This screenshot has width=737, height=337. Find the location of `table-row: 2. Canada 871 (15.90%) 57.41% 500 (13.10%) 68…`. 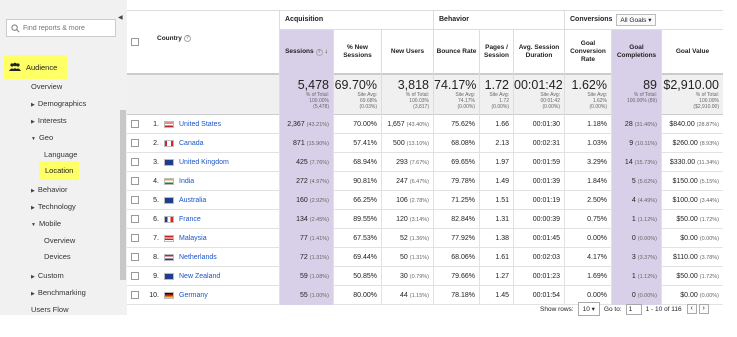

table-row: 2. Canada 871 (15.90%) 57.41% 500 (13.10%) 68… is located at coordinates (425, 143).